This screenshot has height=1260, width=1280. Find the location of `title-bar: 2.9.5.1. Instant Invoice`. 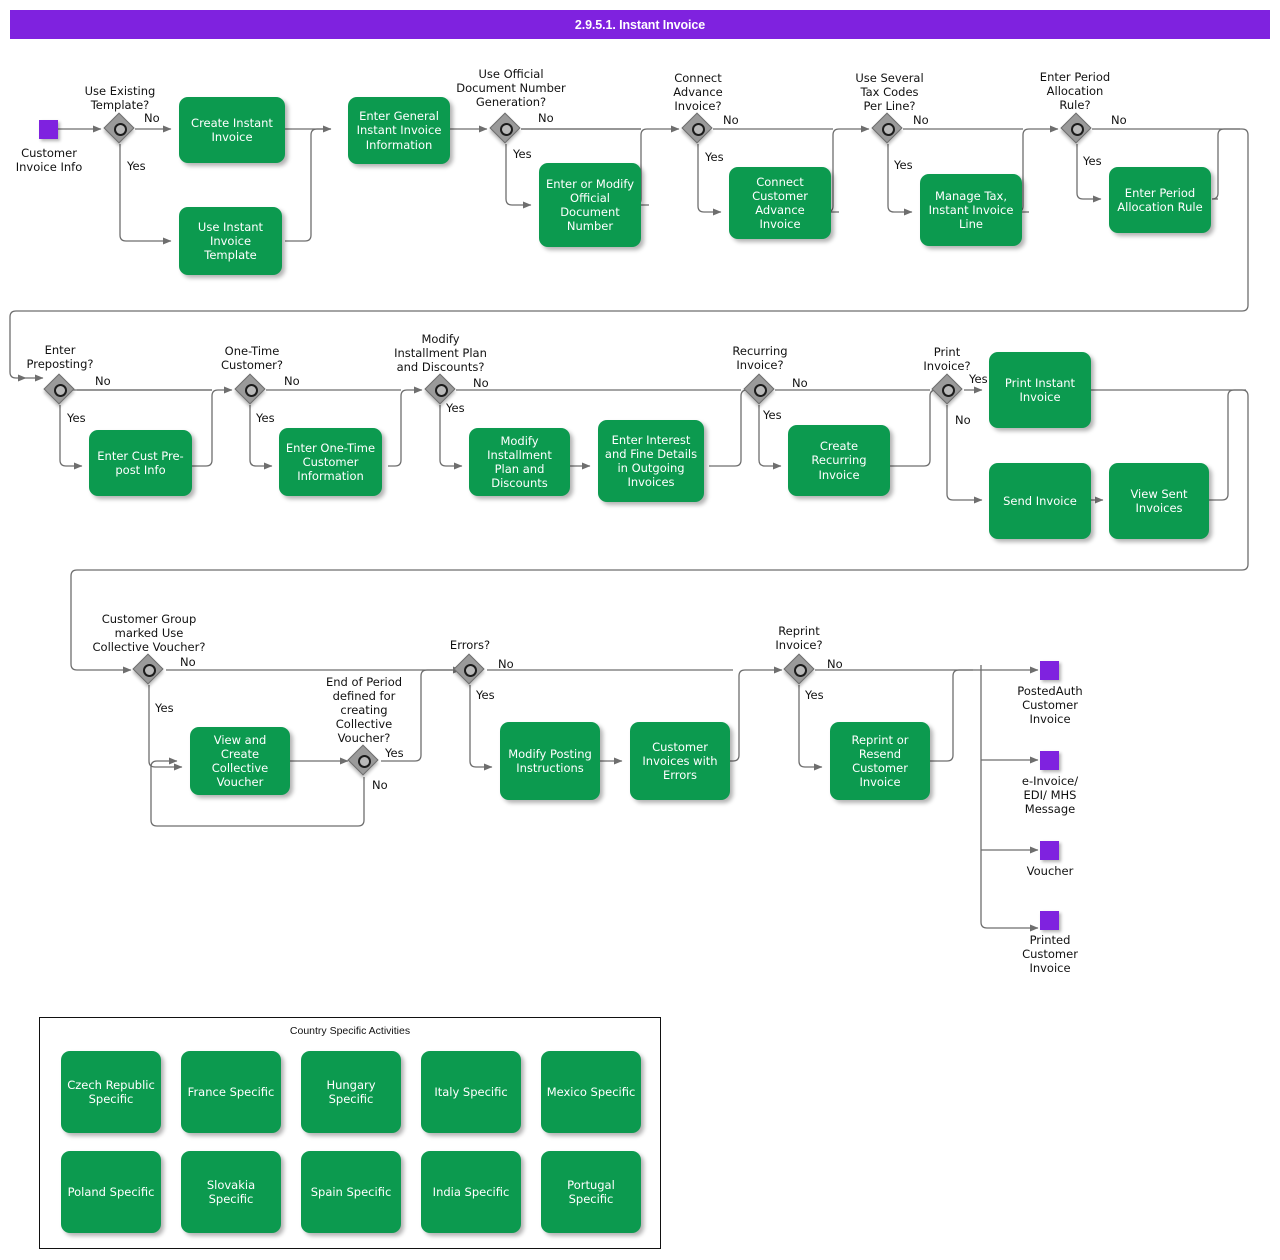

title-bar: 2.9.5.1. Instant Invoice is located at coordinates (640, 24).